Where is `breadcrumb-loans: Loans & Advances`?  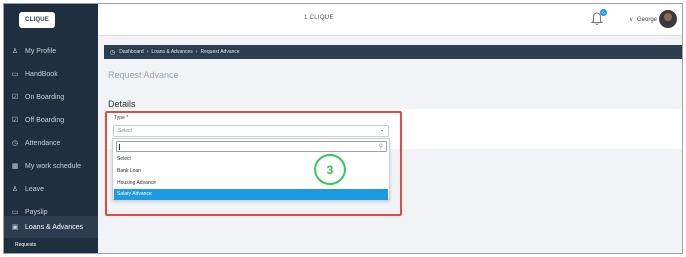 breadcrumb-loans: Loans & Advances is located at coordinates (171, 52).